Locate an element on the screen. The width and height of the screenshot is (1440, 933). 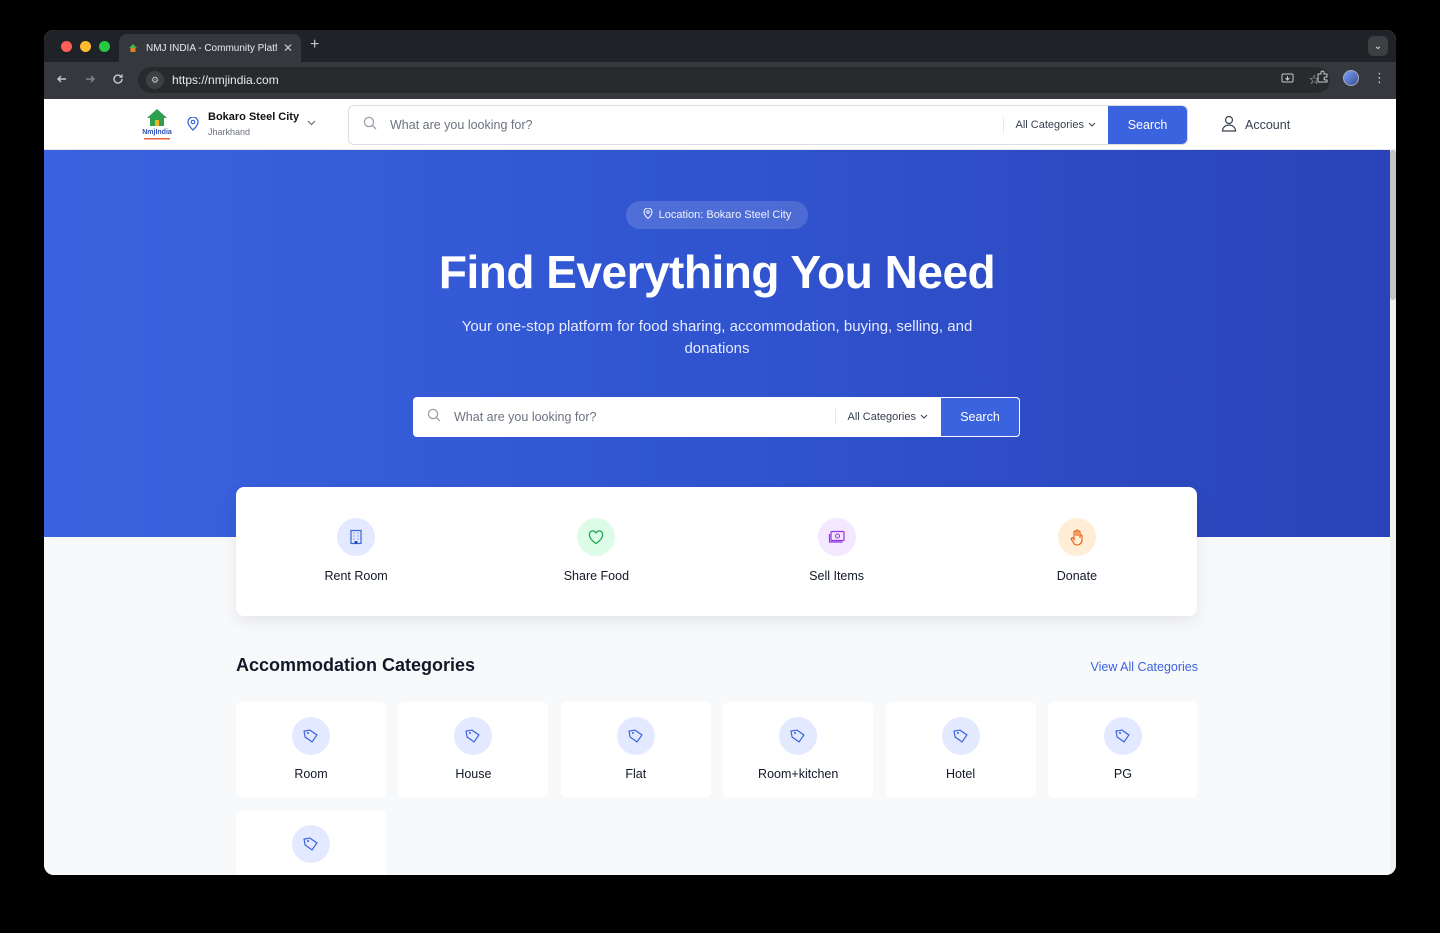
category-label: PG is located at coordinates (1122, 774).